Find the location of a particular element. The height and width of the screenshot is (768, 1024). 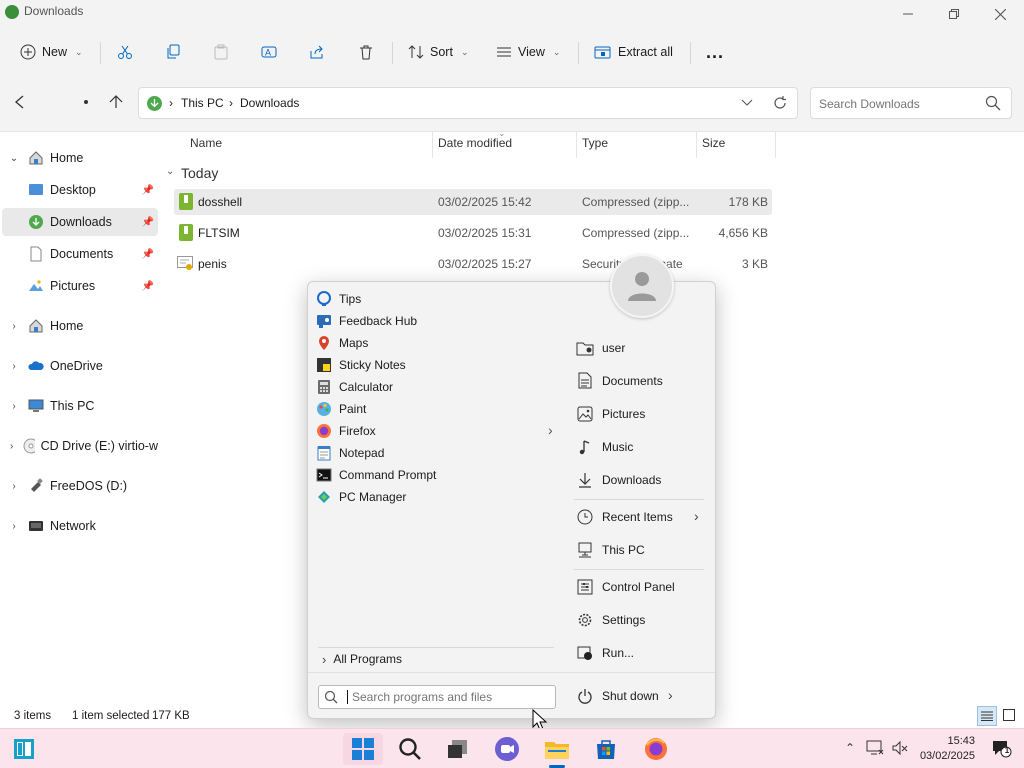

taskbar-start-classic-button is located at coordinates (24, 749).